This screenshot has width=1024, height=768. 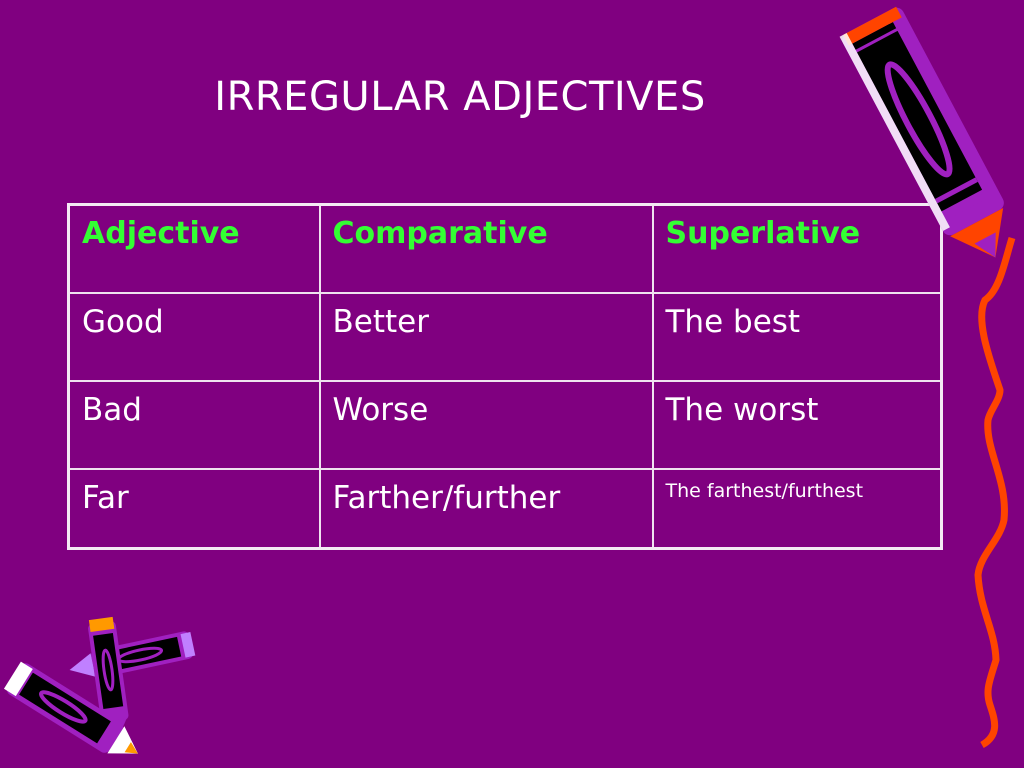 What do you see at coordinates (797, 424) in the screenshot?
I see `cell-superlative: The worst` at bounding box center [797, 424].